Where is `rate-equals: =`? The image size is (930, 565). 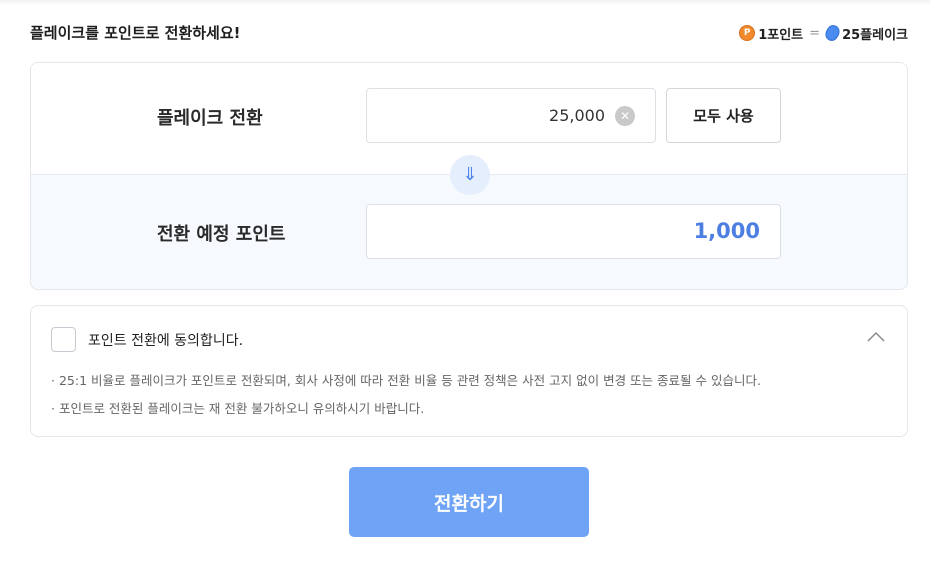 rate-equals: = is located at coordinates (815, 33).